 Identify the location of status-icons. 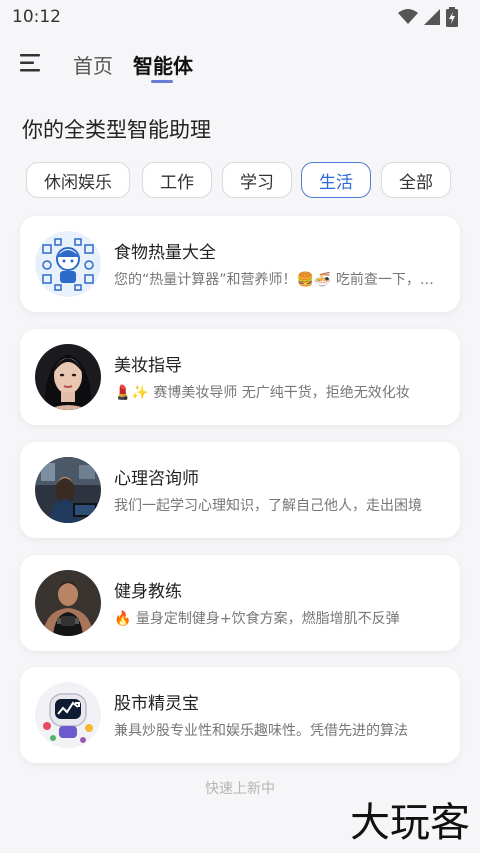
(428, 17).